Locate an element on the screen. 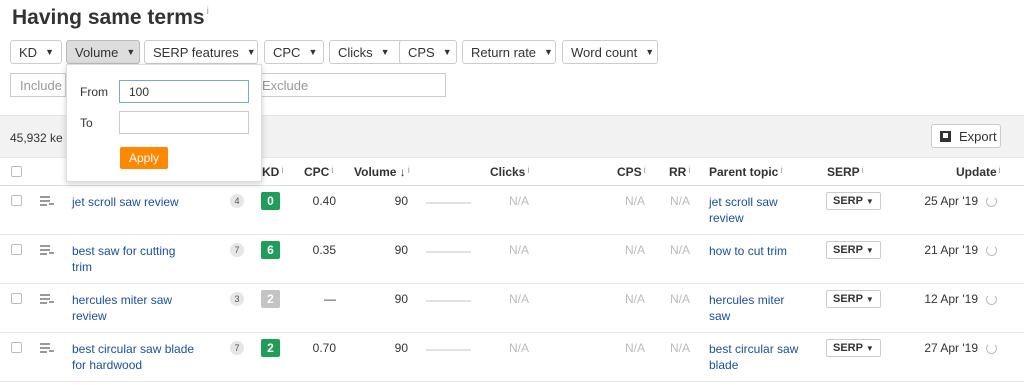  keyword-link: best saw for cutting trim is located at coordinates (132, 259).